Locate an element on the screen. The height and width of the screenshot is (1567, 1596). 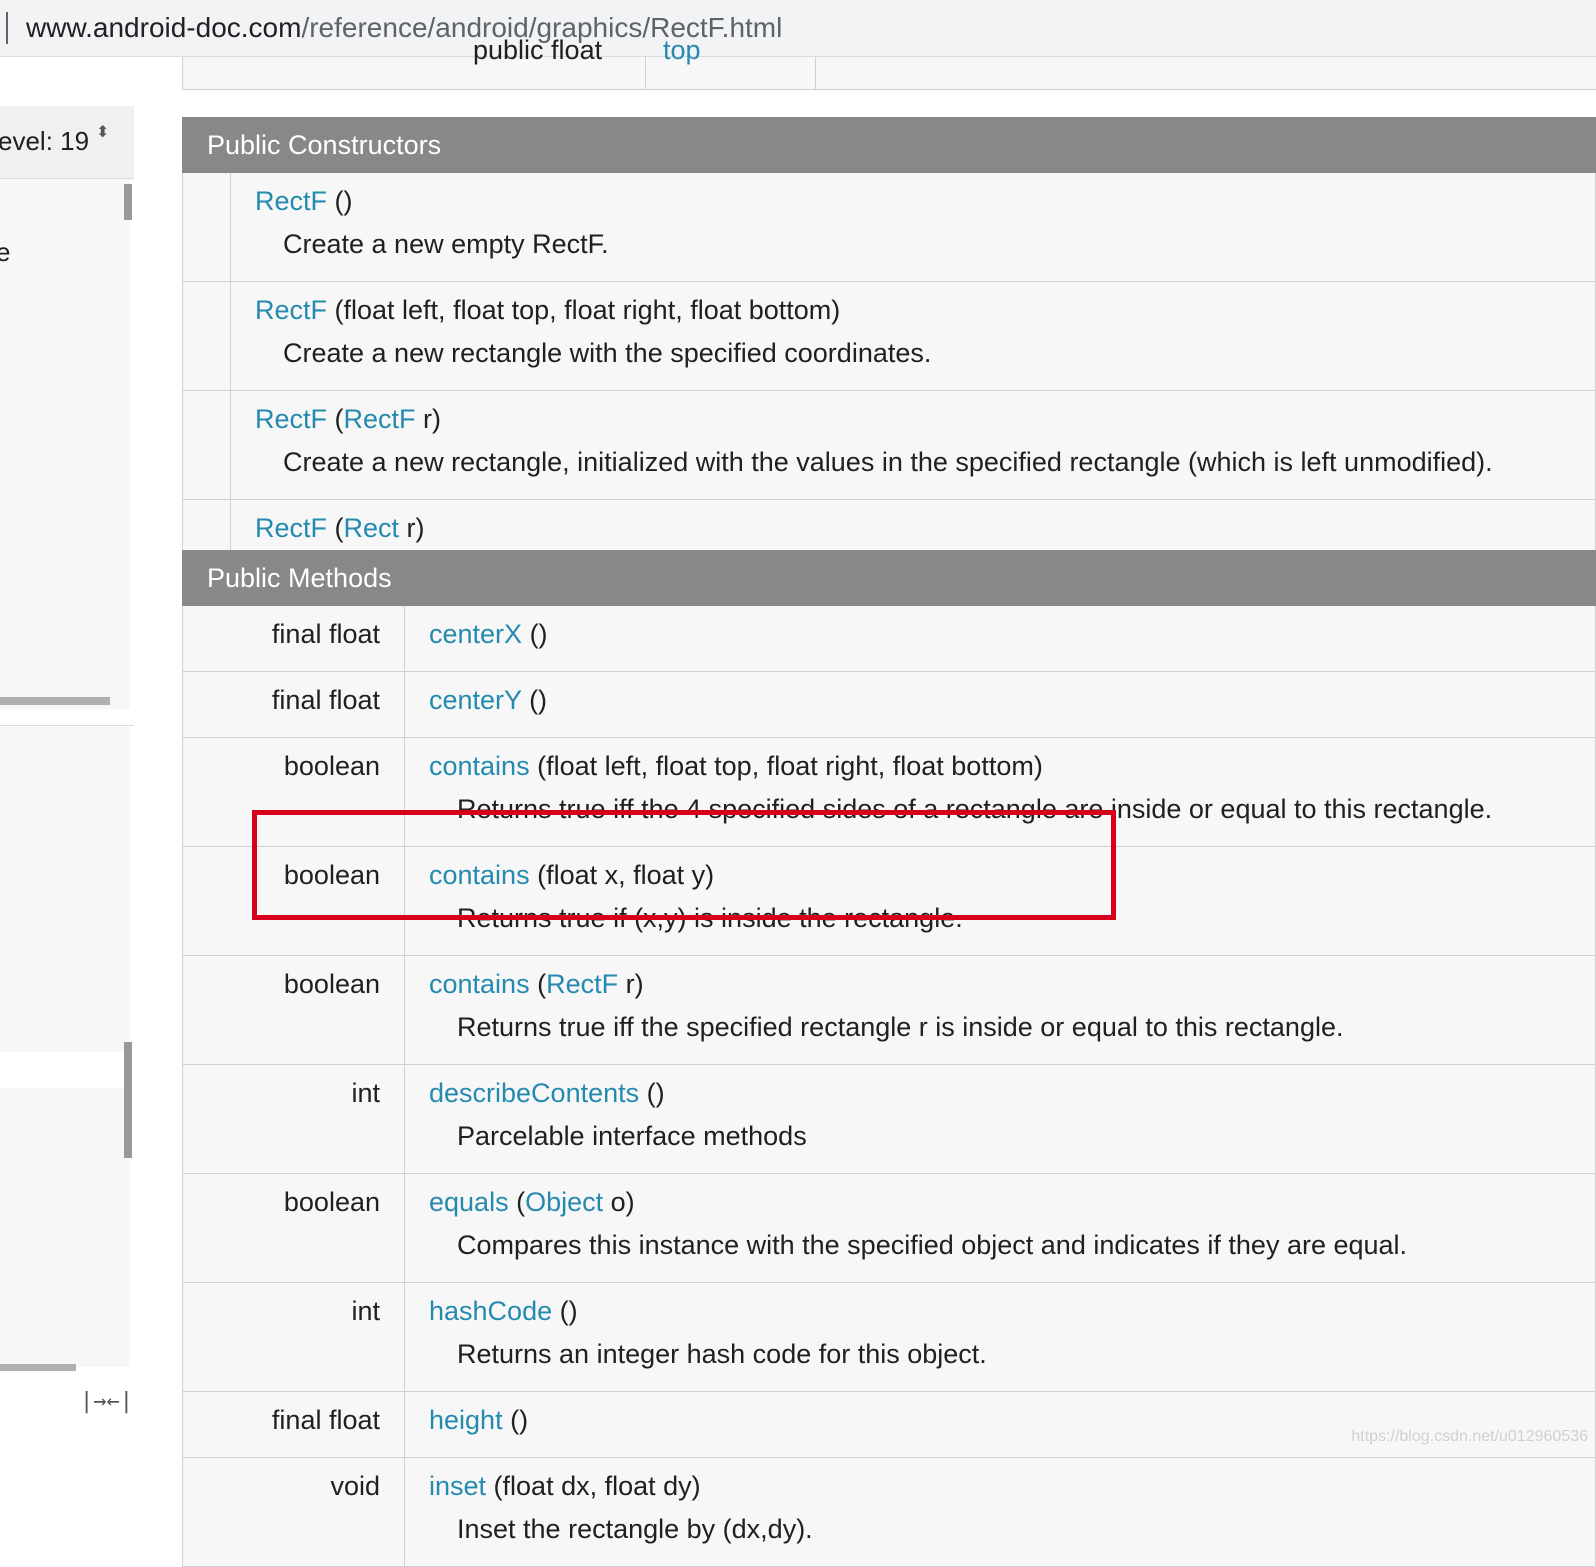
select-arrows-icon: ⬍ is located at coordinates (103, 132).